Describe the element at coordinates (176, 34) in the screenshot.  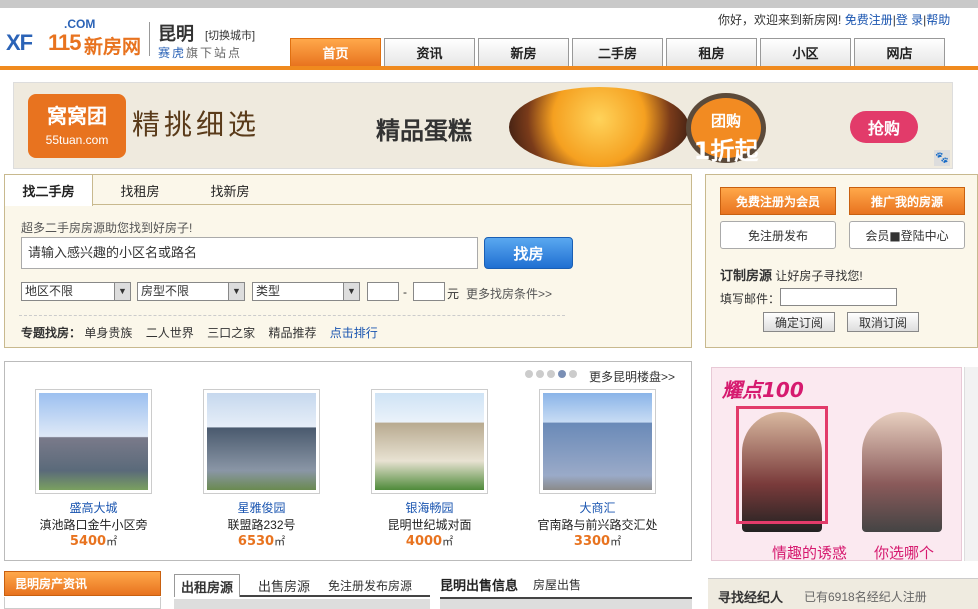
I see `current-city: 昆明` at that location.